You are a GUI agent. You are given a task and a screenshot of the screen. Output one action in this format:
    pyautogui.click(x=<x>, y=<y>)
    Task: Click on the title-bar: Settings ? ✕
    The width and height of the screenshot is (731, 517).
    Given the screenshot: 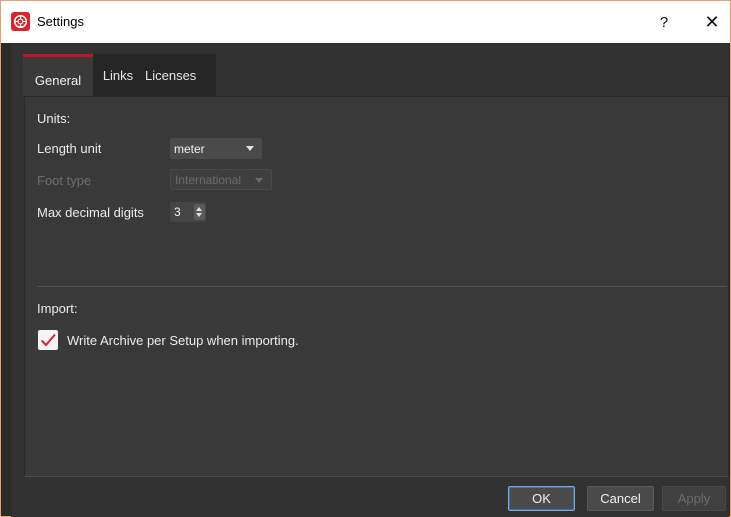 What is the action you would take?
    pyautogui.click(x=365, y=22)
    